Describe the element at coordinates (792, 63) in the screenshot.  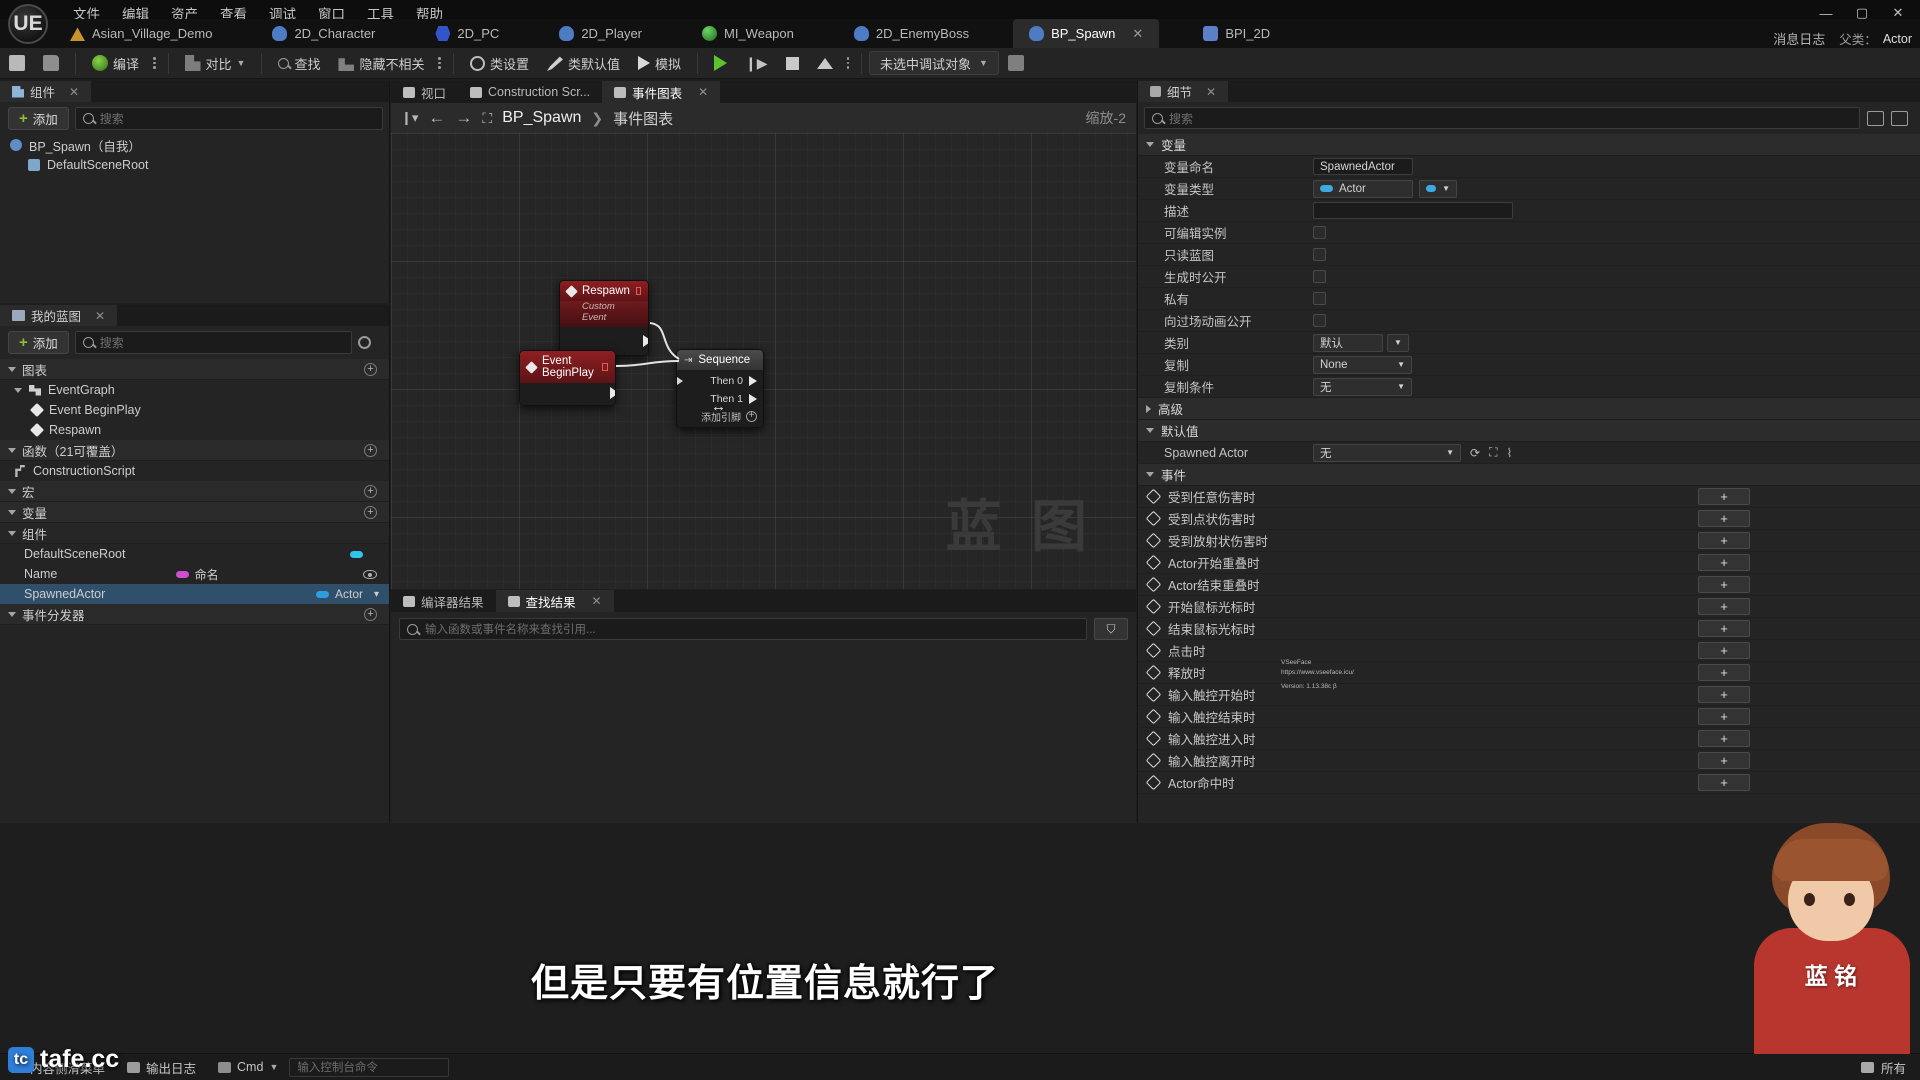
I see `stop-button` at that location.